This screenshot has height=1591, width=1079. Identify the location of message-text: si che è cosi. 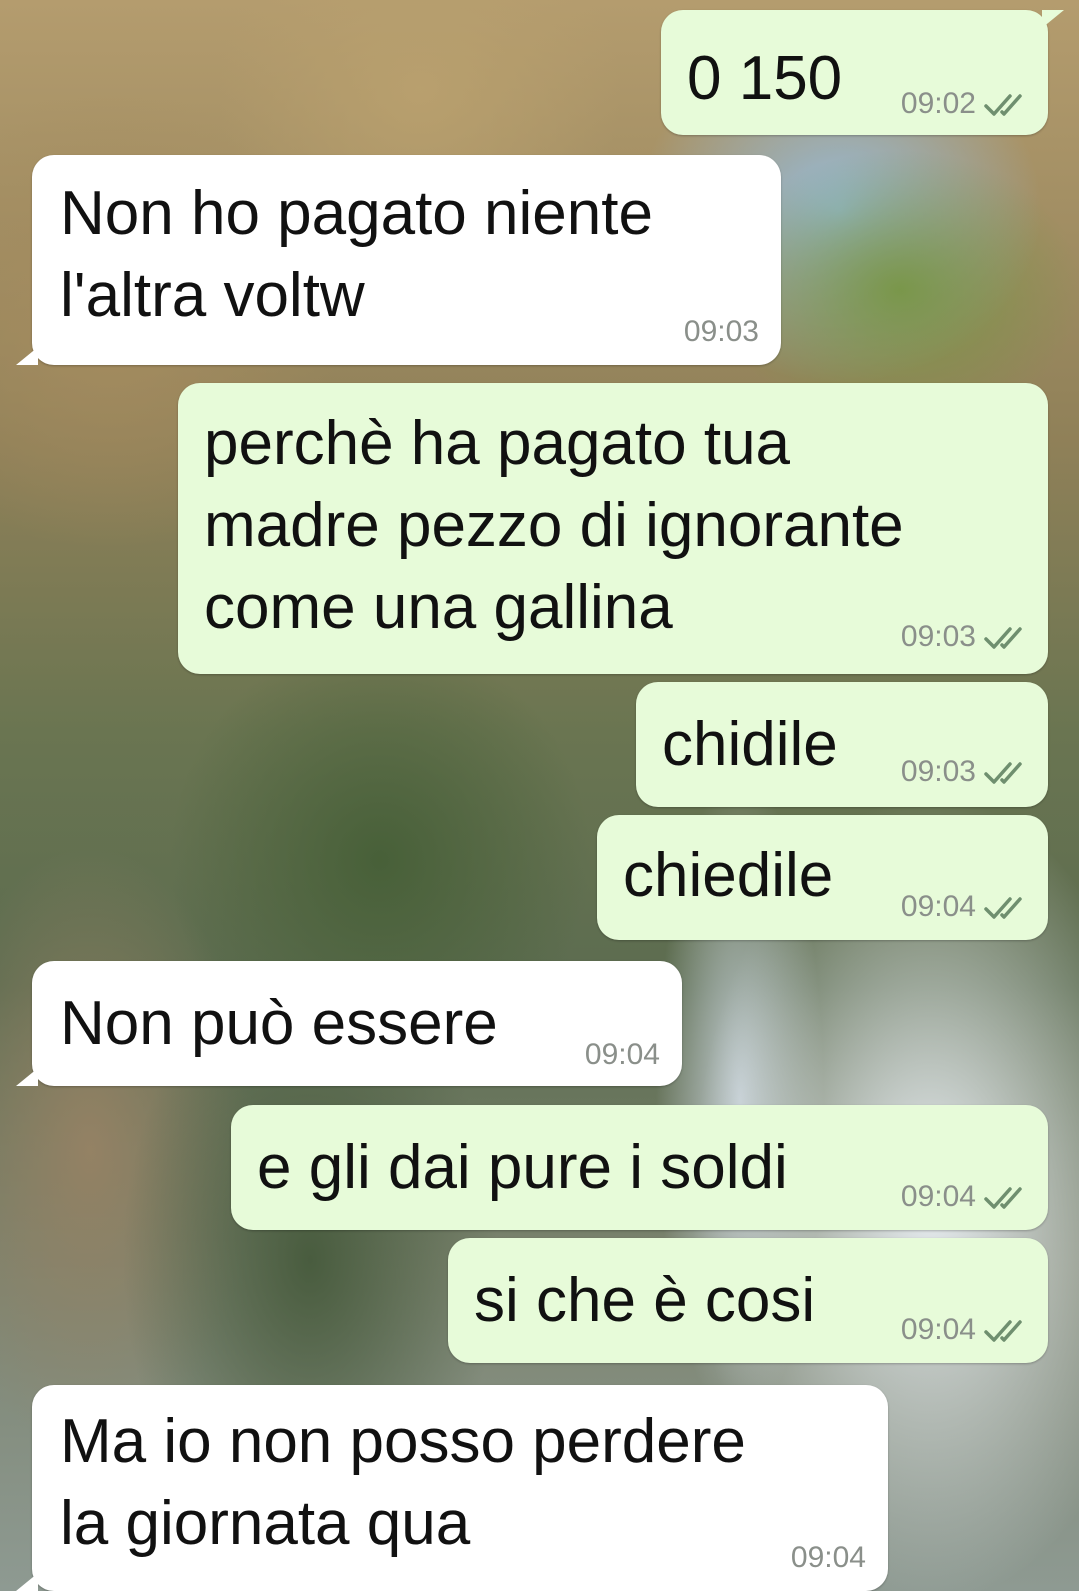
(644, 1301).